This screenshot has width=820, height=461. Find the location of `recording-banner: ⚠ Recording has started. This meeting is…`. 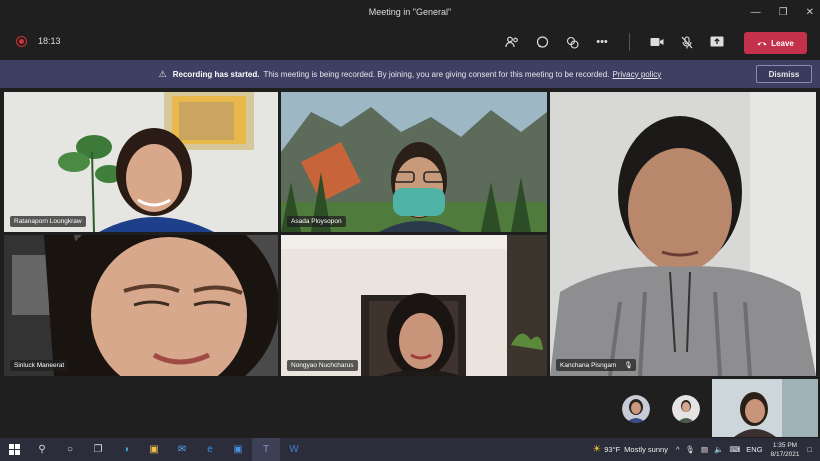

recording-banner: ⚠ Recording has started. This meeting is… is located at coordinates (410, 74).